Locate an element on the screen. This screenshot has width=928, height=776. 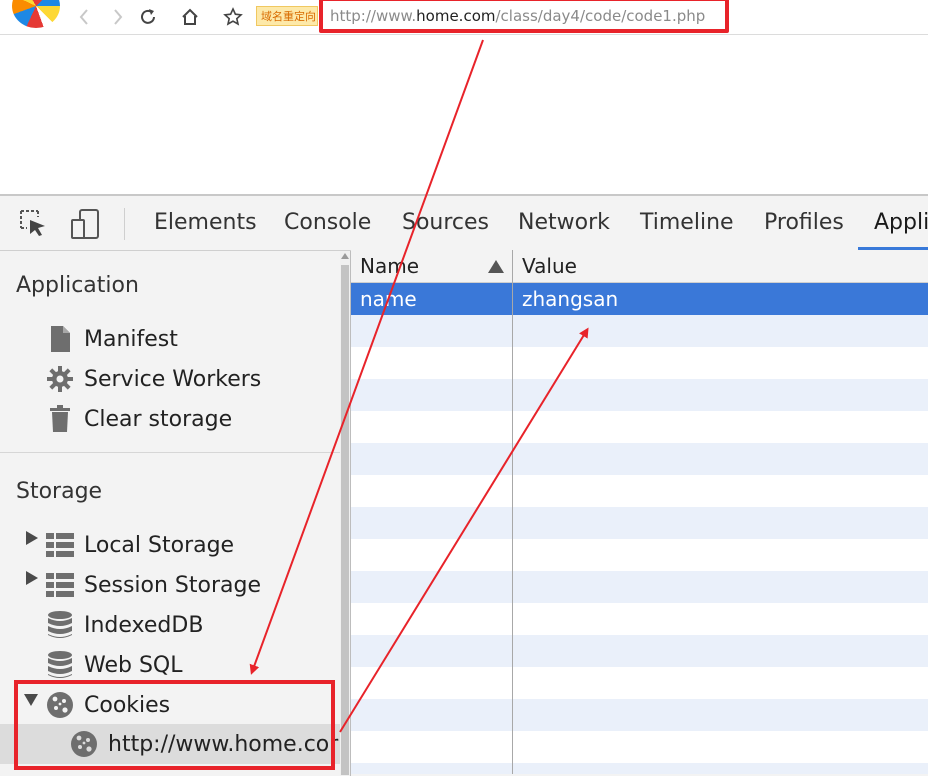
browser-logo-icon is located at coordinates (36, 14).